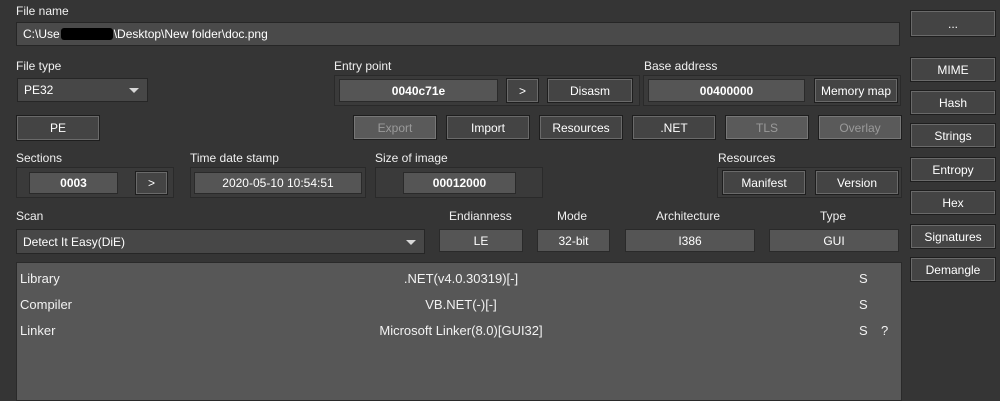 The height and width of the screenshot is (401, 1000). Describe the element at coordinates (747, 158) in the screenshot. I see `resources-label: Resources` at that location.